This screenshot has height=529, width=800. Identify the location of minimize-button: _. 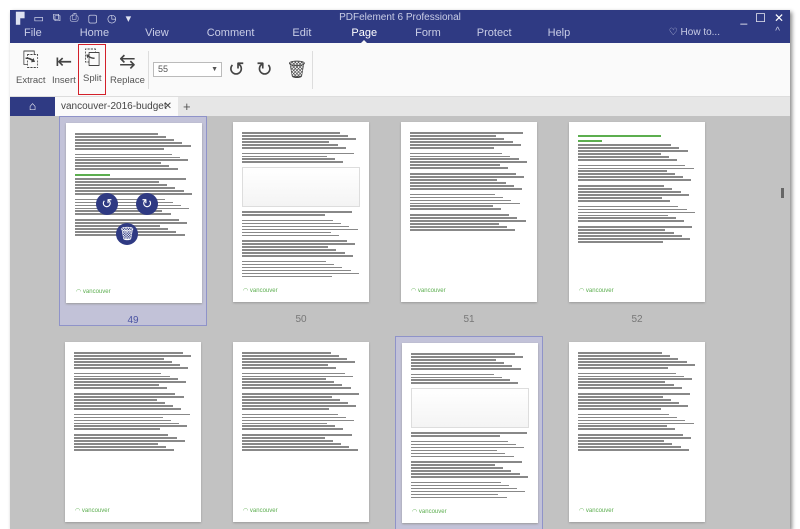
(743, 18).